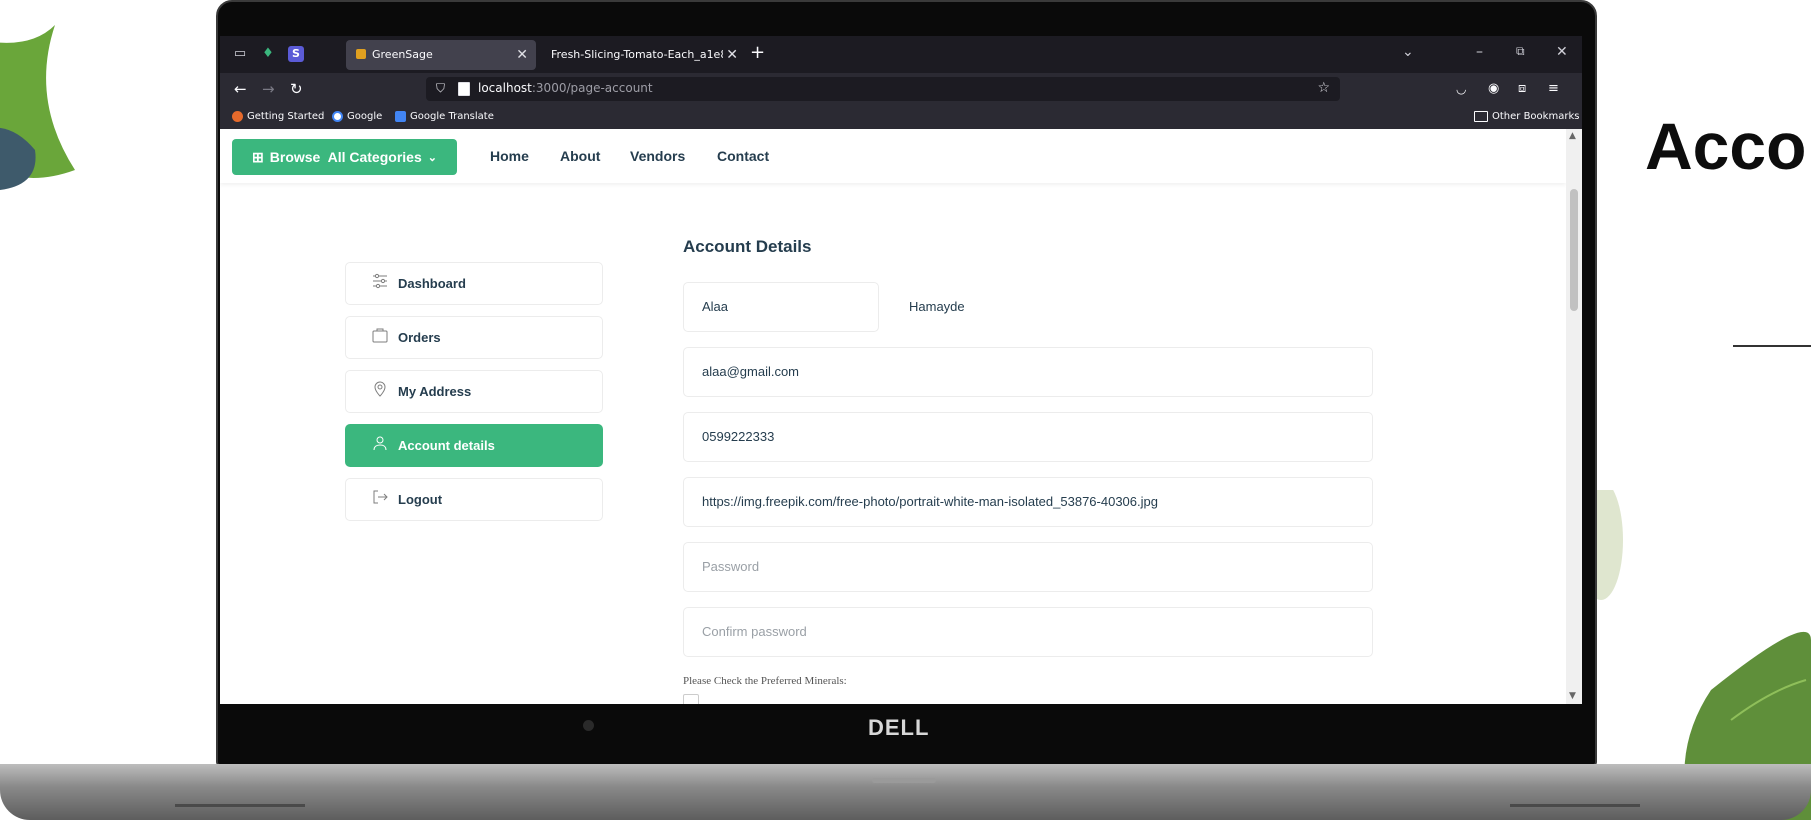 Image resolution: width=1811 pixels, height=820 pixels. Describe the element at coordinates (781, 307) in the screenshot. I see `first-name-field: Alaa` at that location.